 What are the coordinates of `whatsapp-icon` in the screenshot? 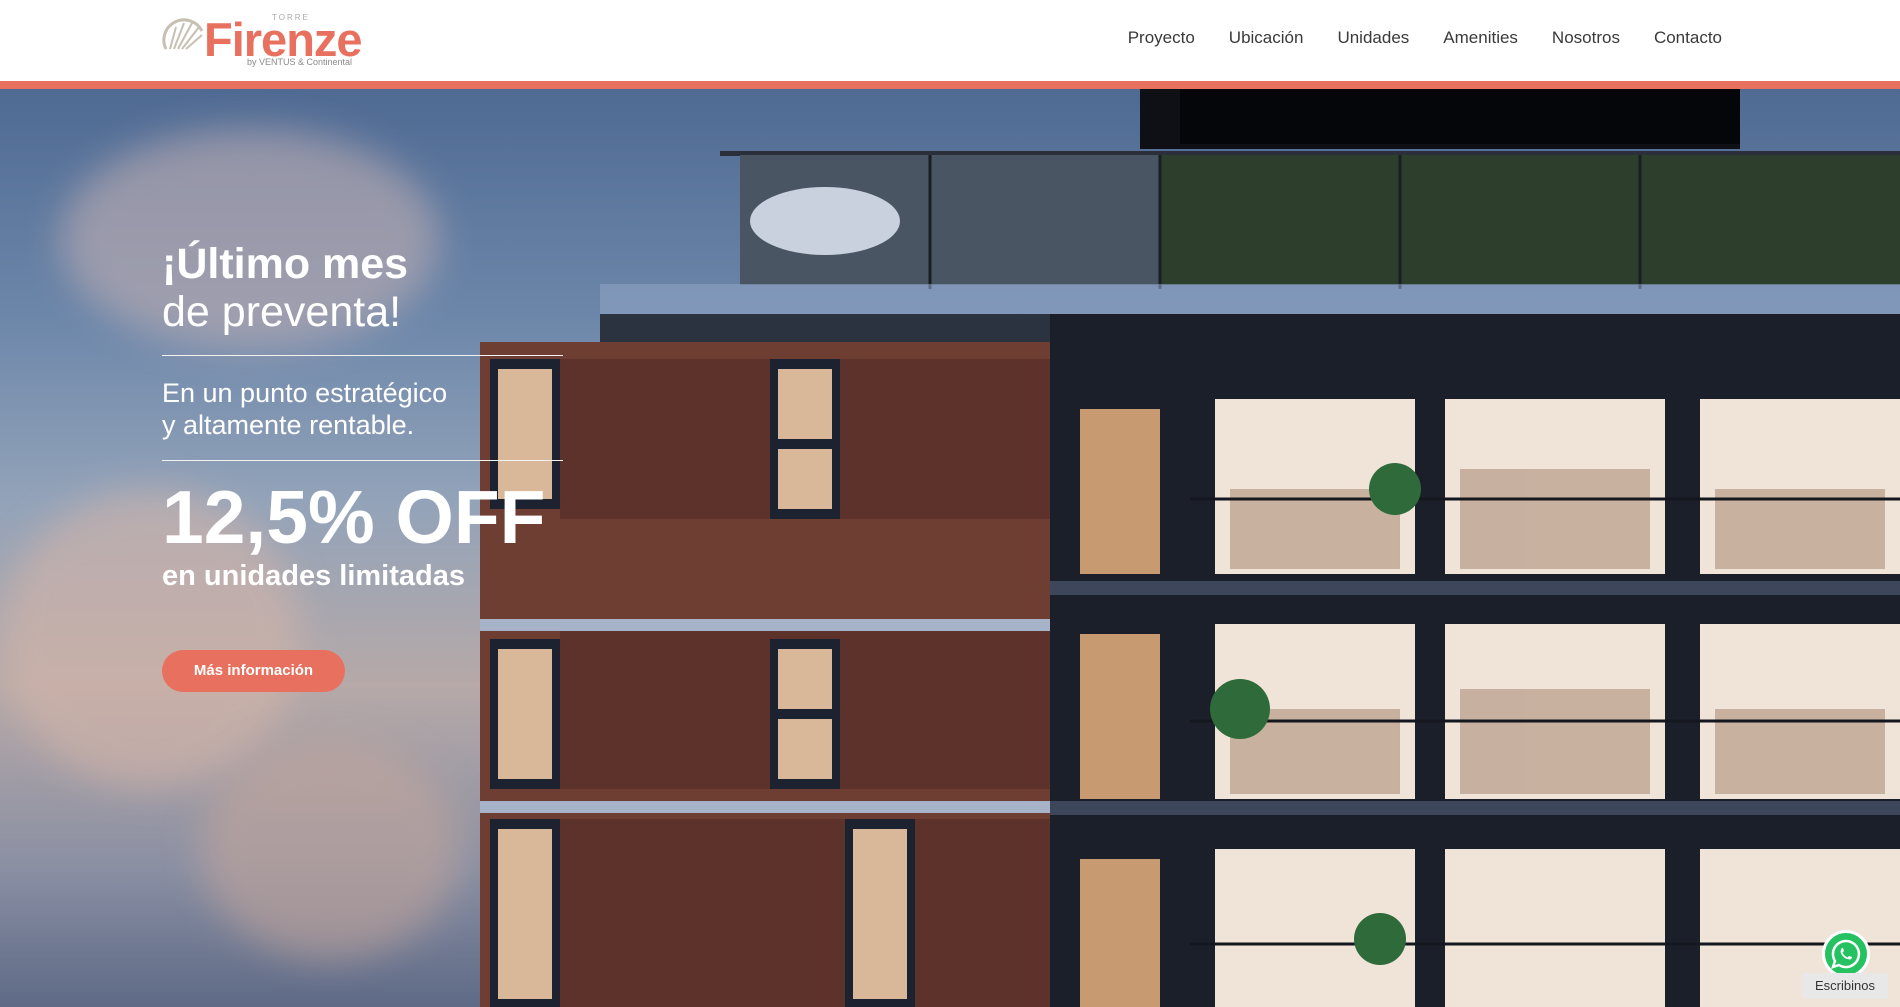 It's located at (1846, 954).